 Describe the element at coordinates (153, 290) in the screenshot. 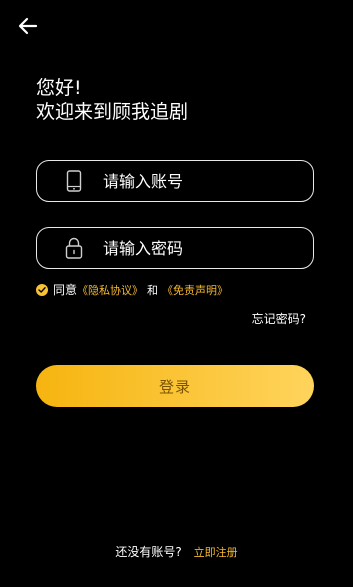

I see `agreement-conjunction: 和` at that location.